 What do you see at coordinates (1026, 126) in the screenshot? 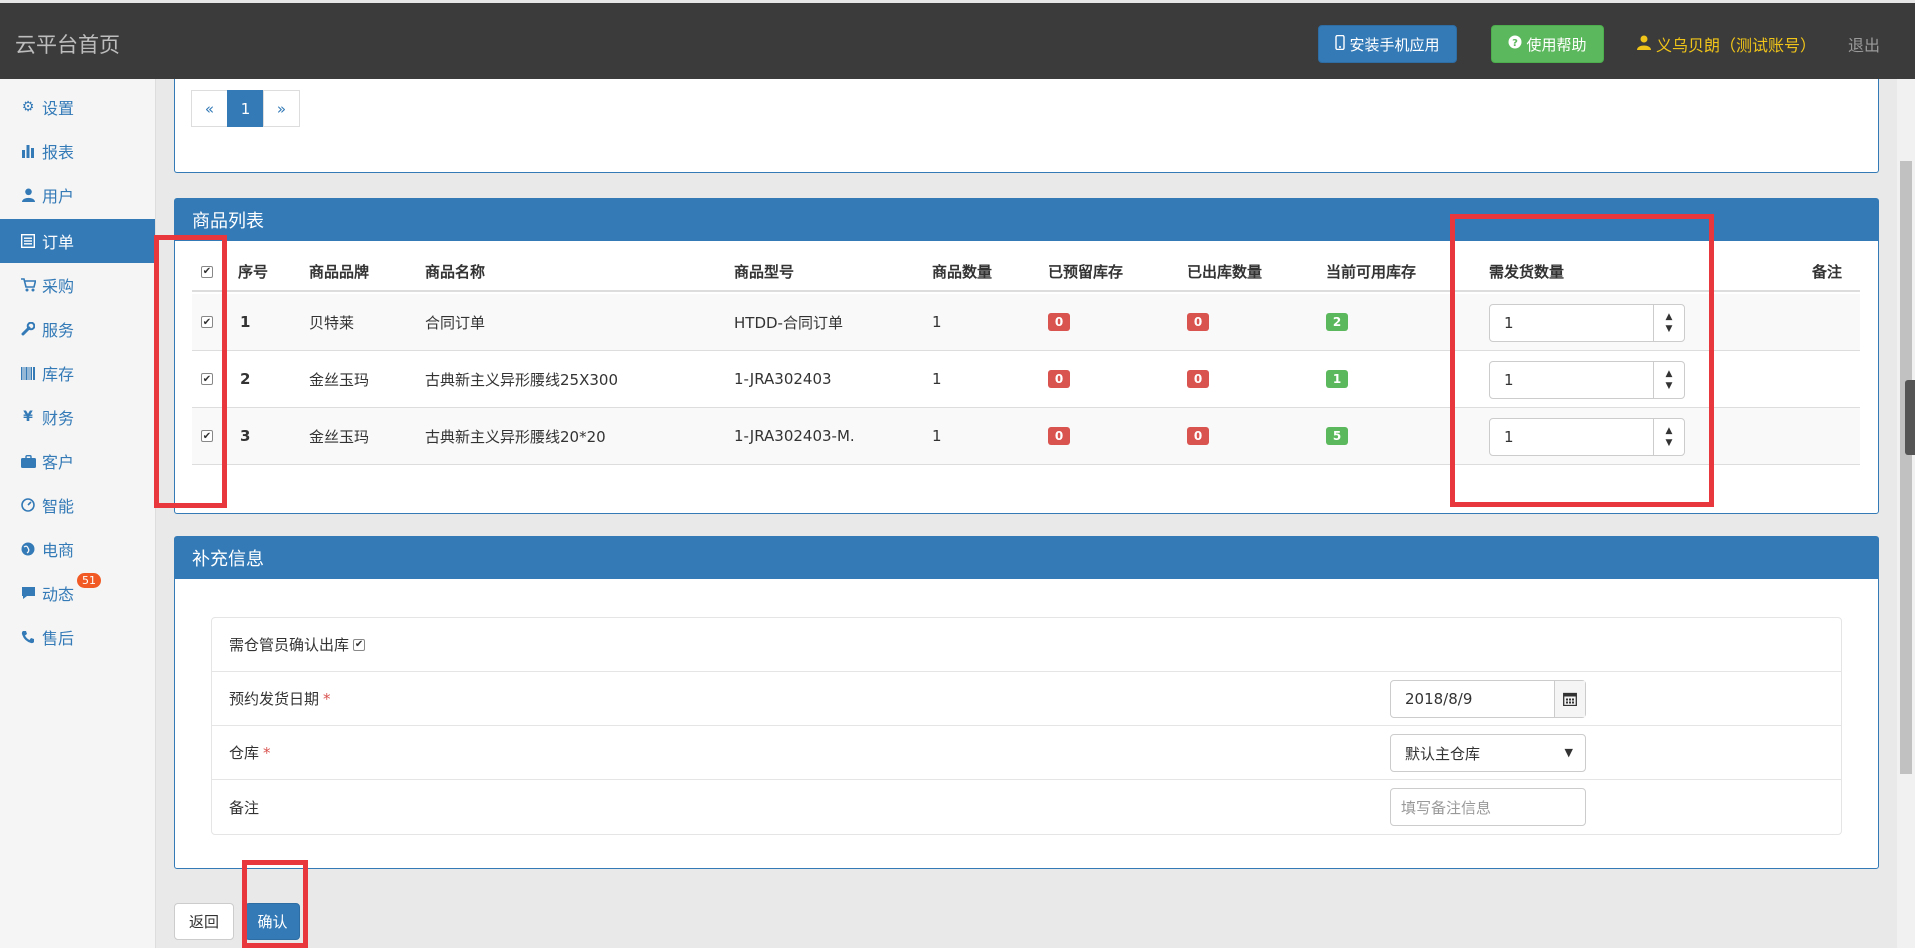
I see `pagination-panel: « 1 »` at bounding box center [1026, 126].